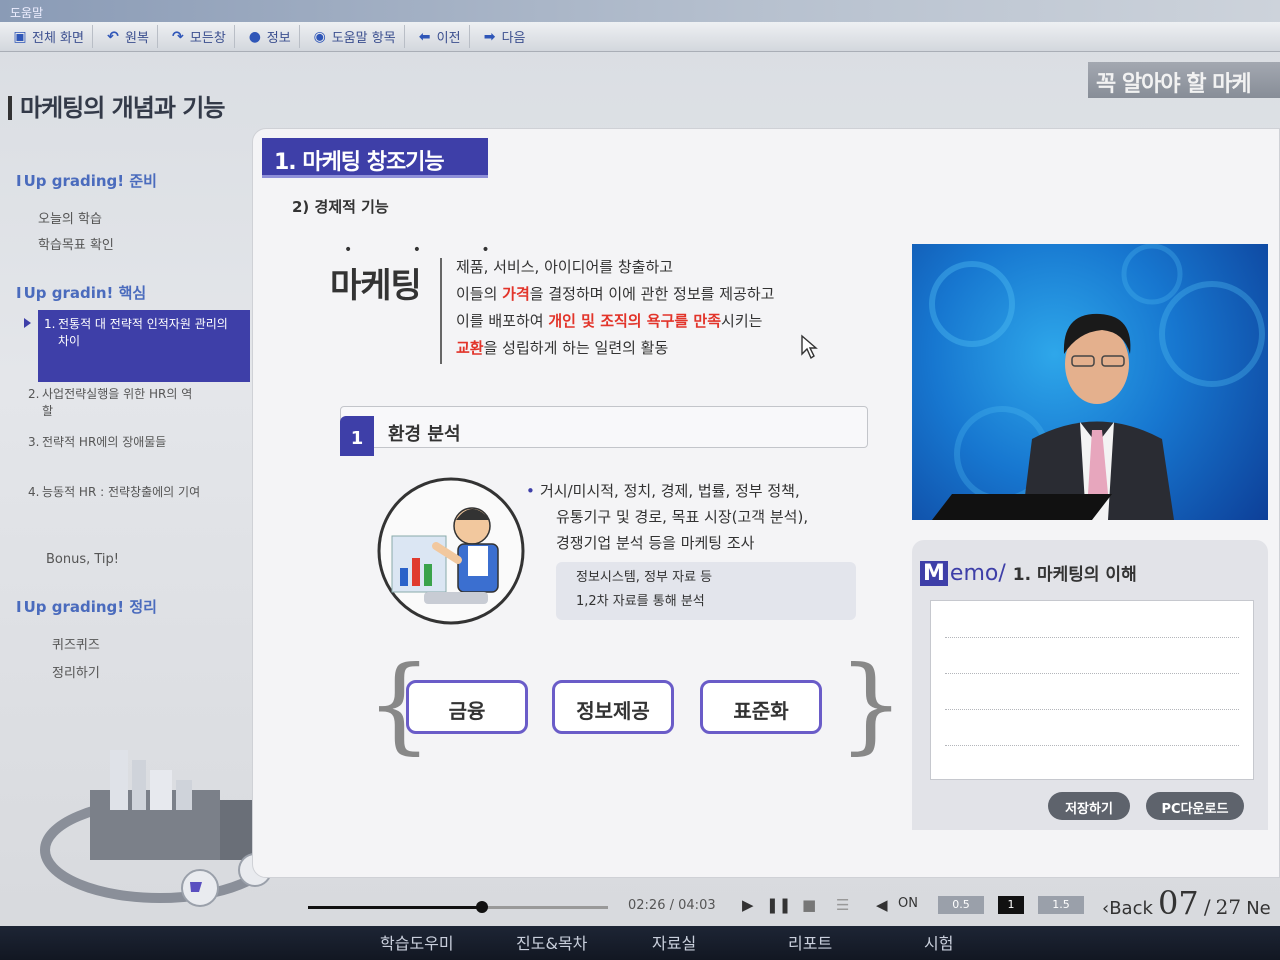 The image size is (1280, 960). I want to click on info-button: ● 정보, so click(269, 36).